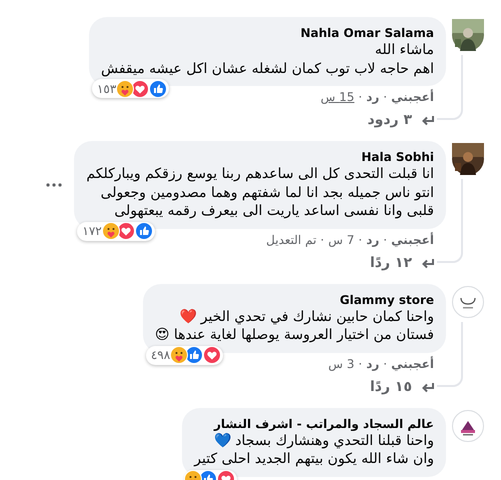 The height and width of the screenshot is (480, 501). Describe the element at coordinates (131, 88) in the screenshot. I see `reaction-count: ١٥٣` at that location.